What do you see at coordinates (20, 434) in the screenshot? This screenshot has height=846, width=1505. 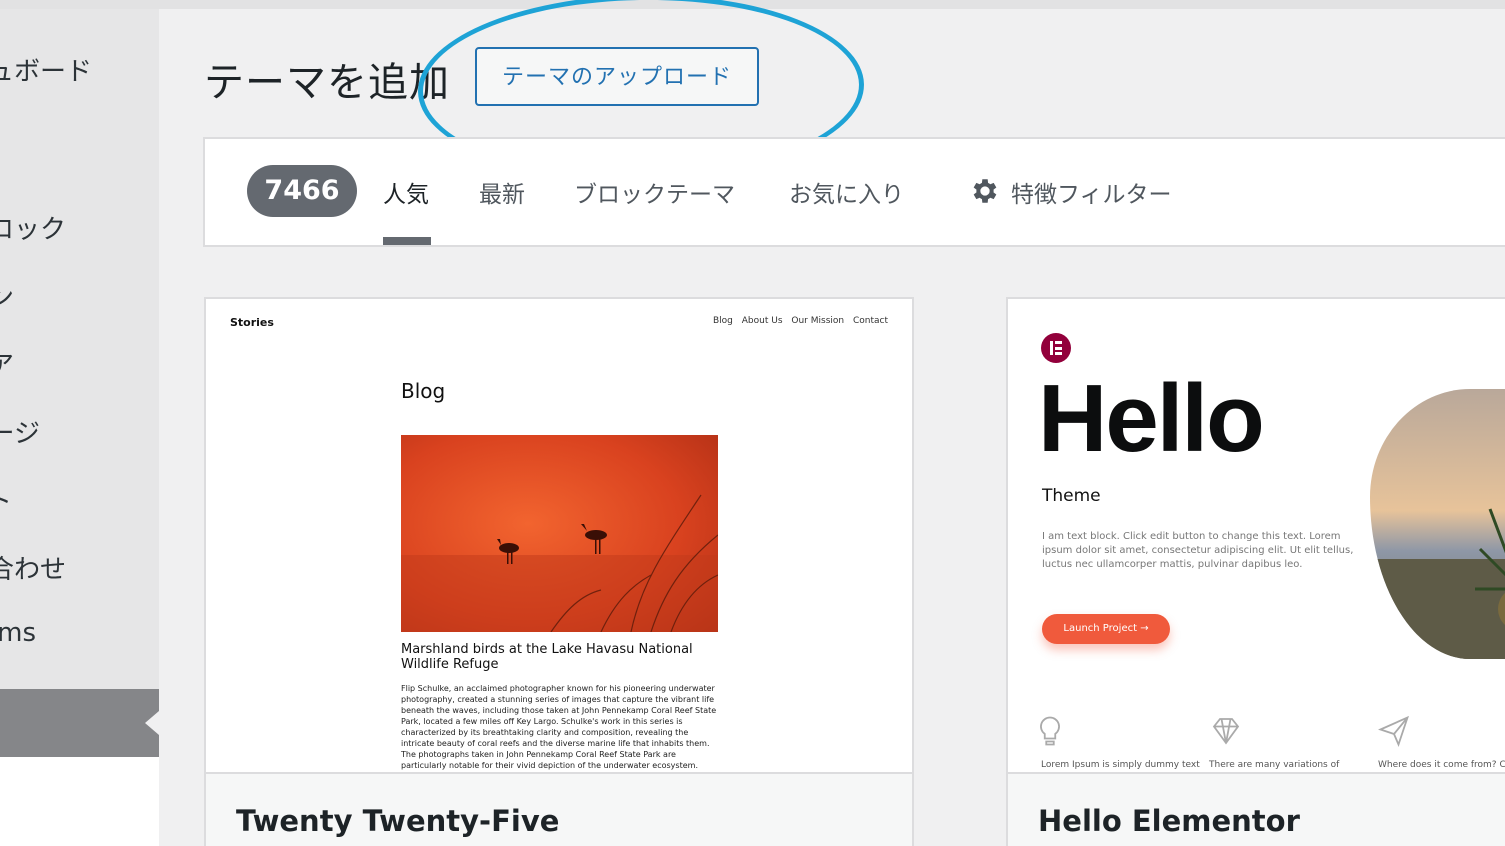 I see `sidebar-item-label: ージ` at bounding box center [20, 434].